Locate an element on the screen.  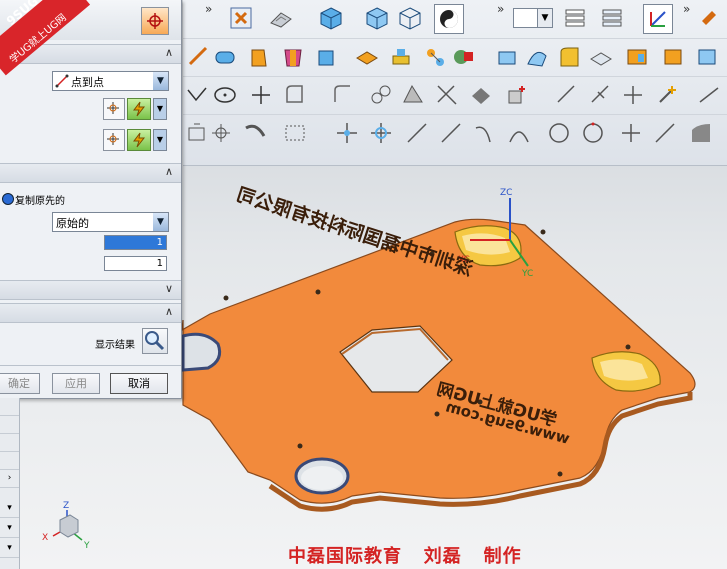
inferred-point-dropdown: ▼ is located at coordinates (160, 109).